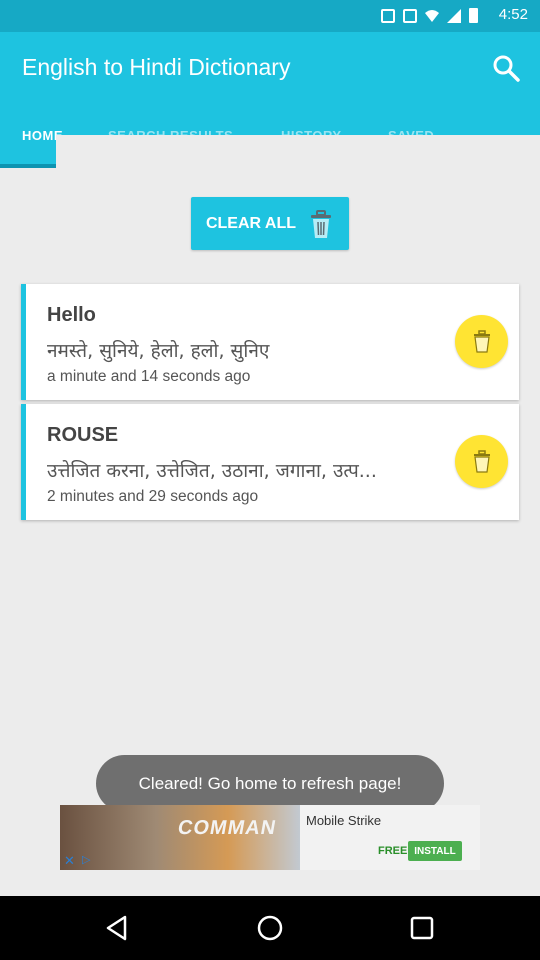  I want to click on ad-free-label: FREE, so click(393, 851).